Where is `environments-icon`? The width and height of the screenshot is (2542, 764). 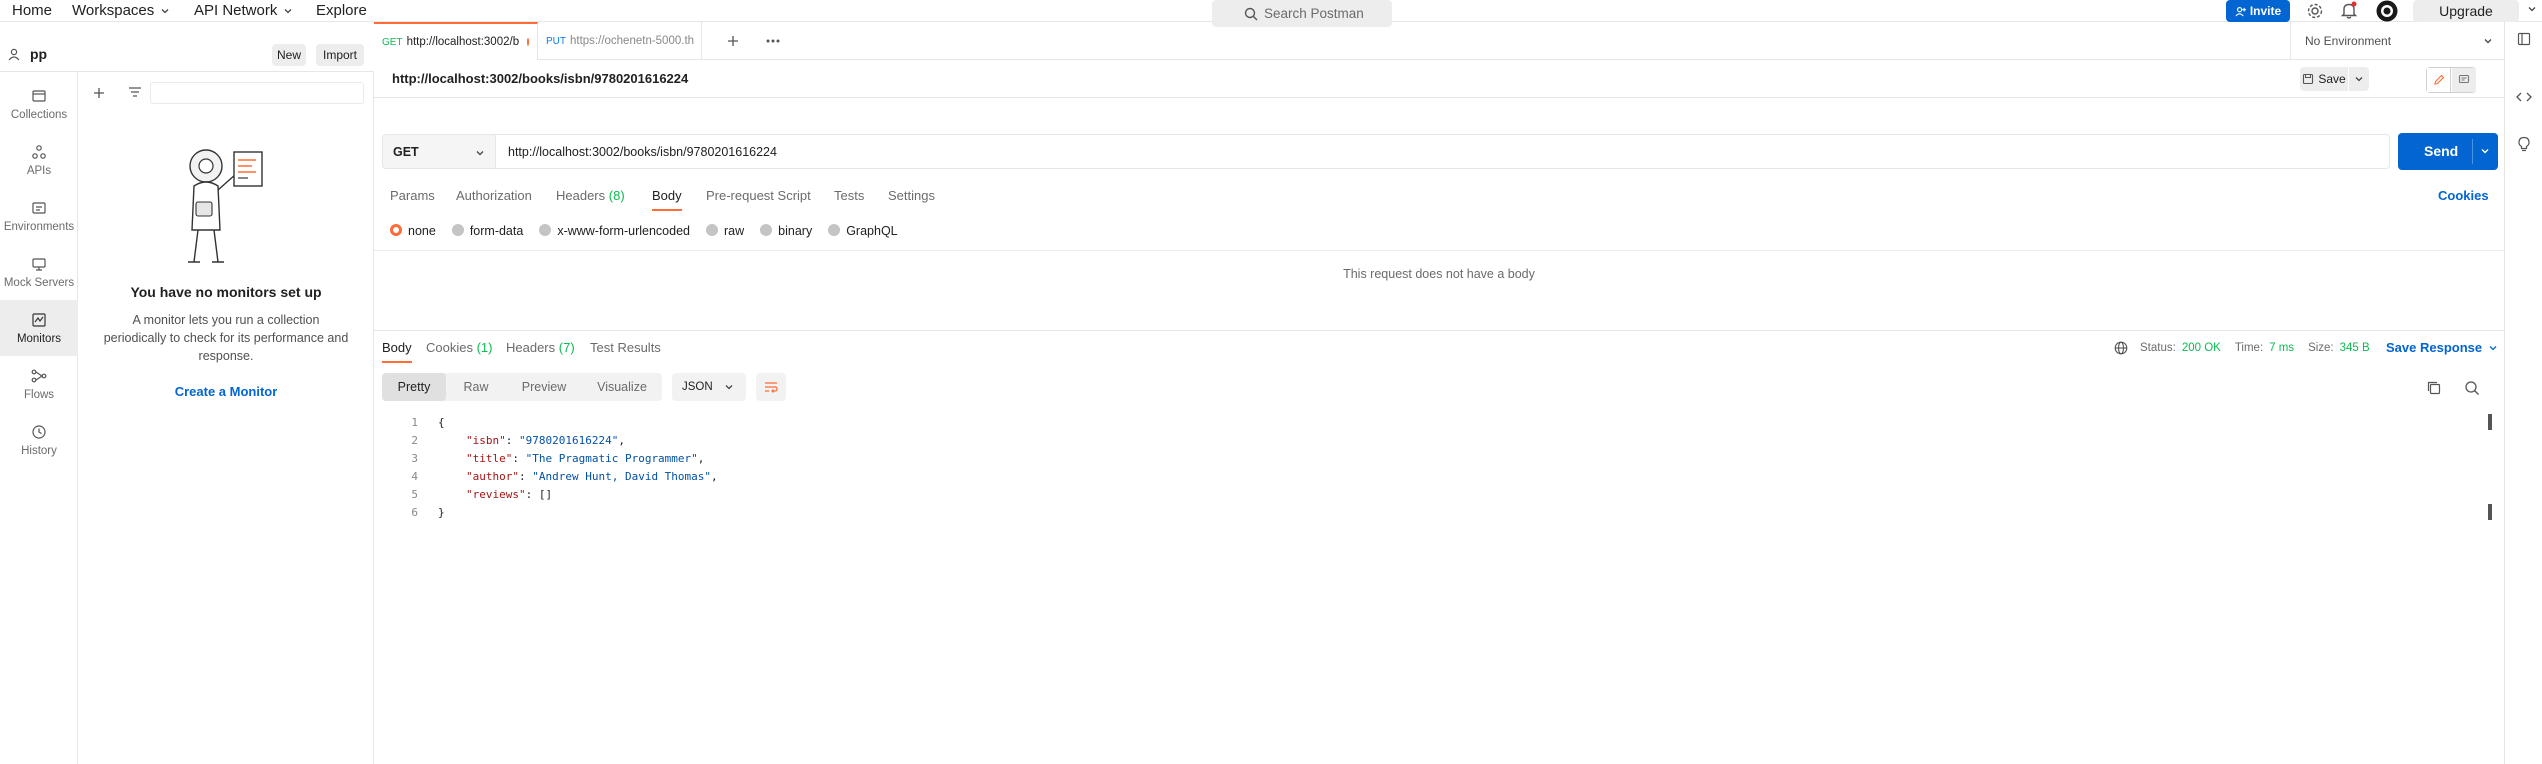 environments-icon is located at coordinates (39, 207).